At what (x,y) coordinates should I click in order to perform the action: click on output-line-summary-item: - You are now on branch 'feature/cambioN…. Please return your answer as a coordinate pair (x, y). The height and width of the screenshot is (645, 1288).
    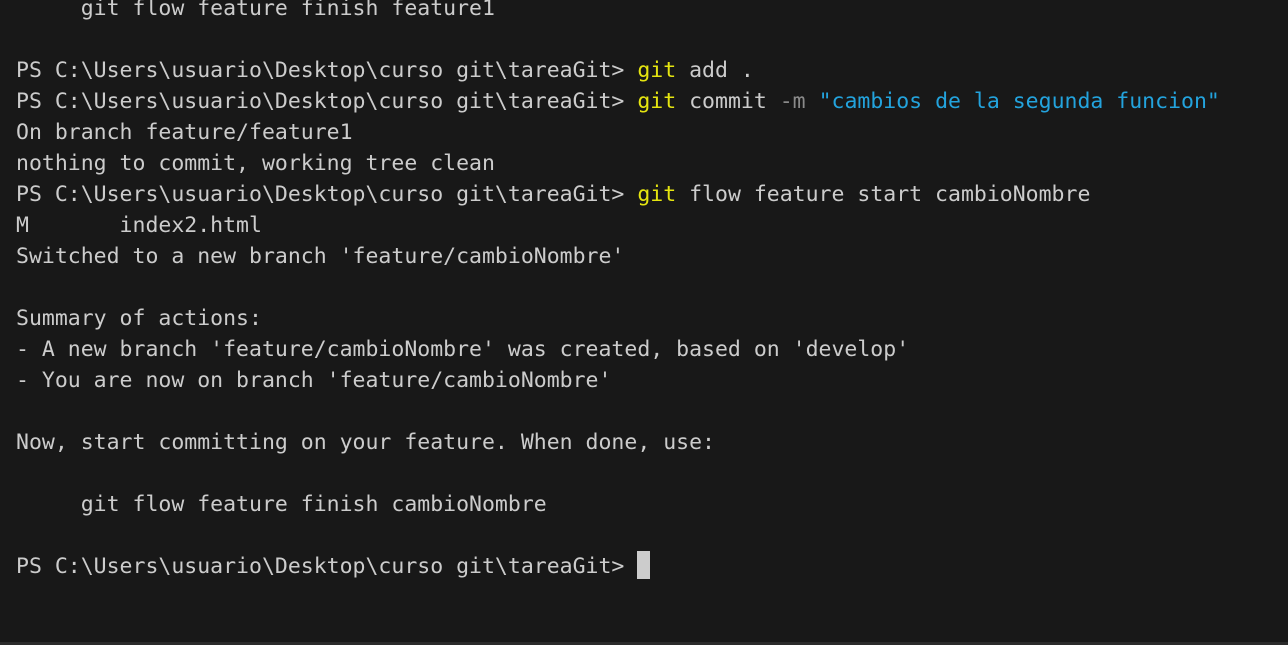
    Looking at the image, I should click on (314, 380).